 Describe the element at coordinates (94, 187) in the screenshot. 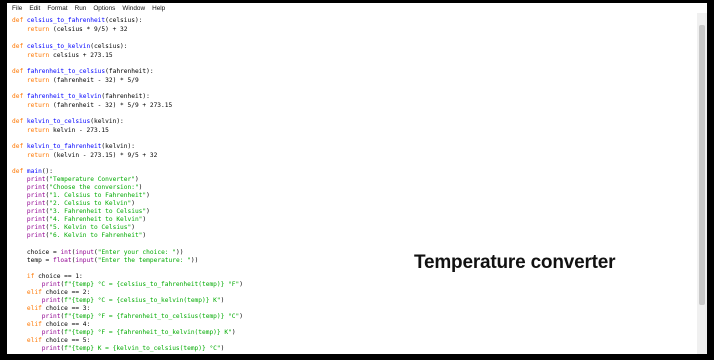

I see `code-token: "Choose the conversion:"` at that location.